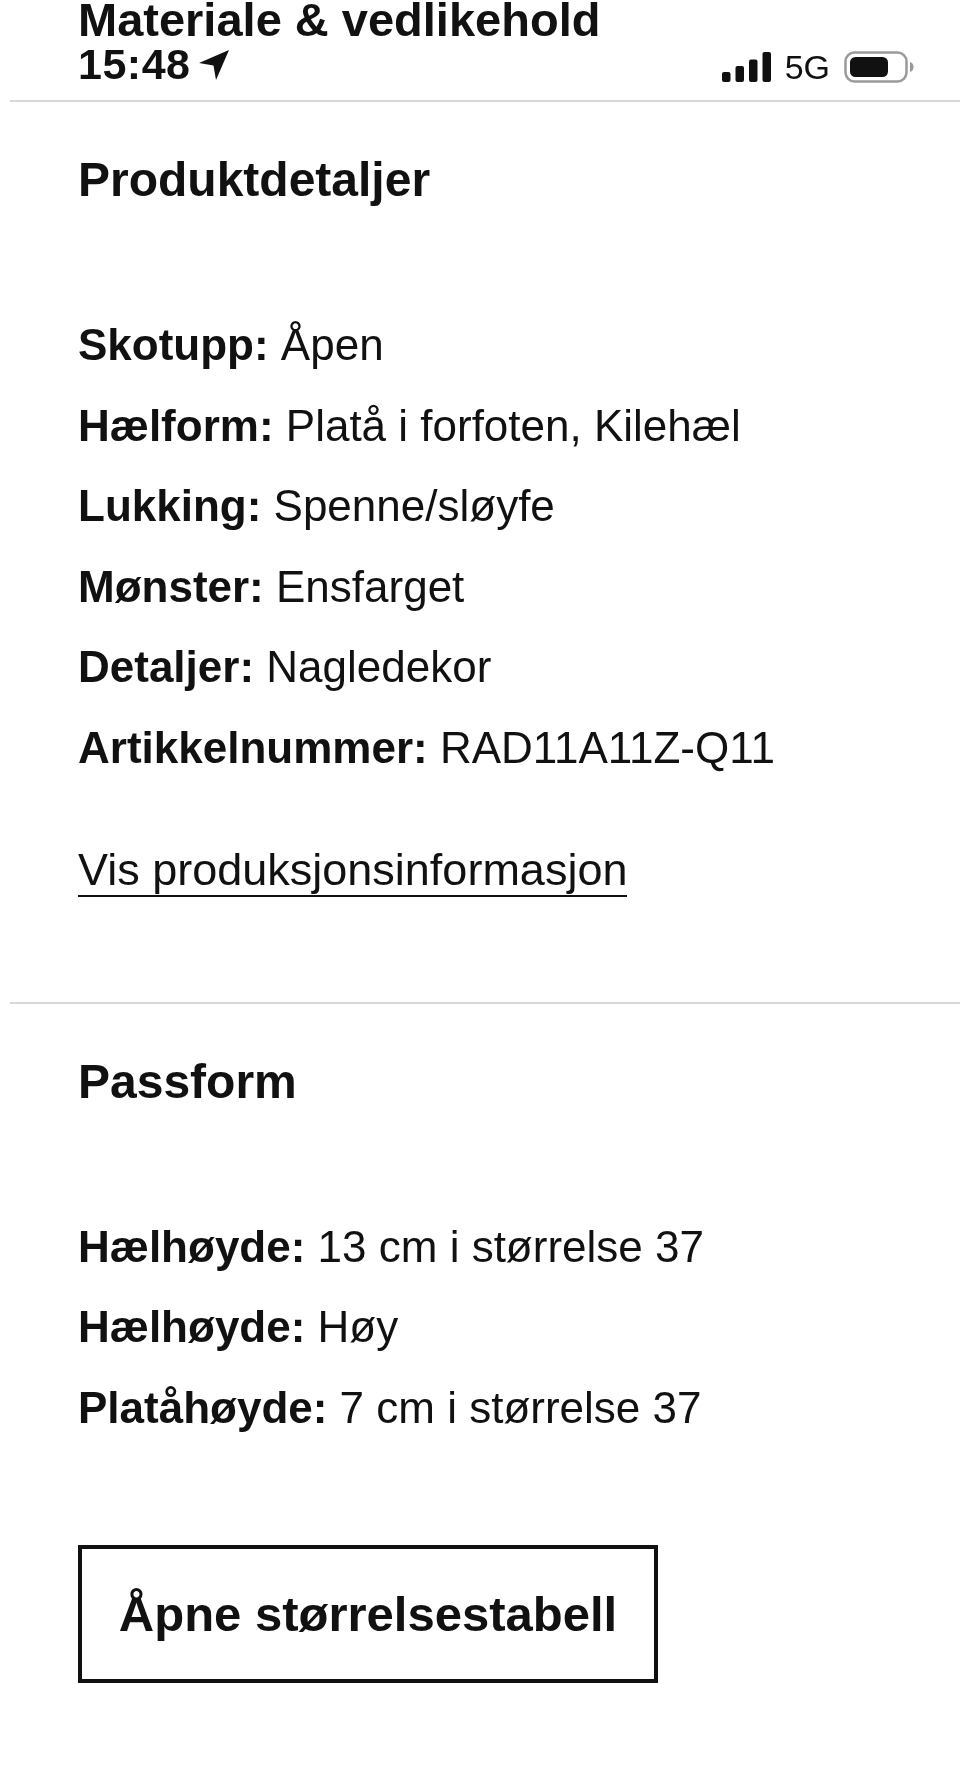  What do you see at coordinates (285, 667) in the screenshot?
I see `detail-line: Detaljer: Nagledekor` at bounding box center [285, 667].